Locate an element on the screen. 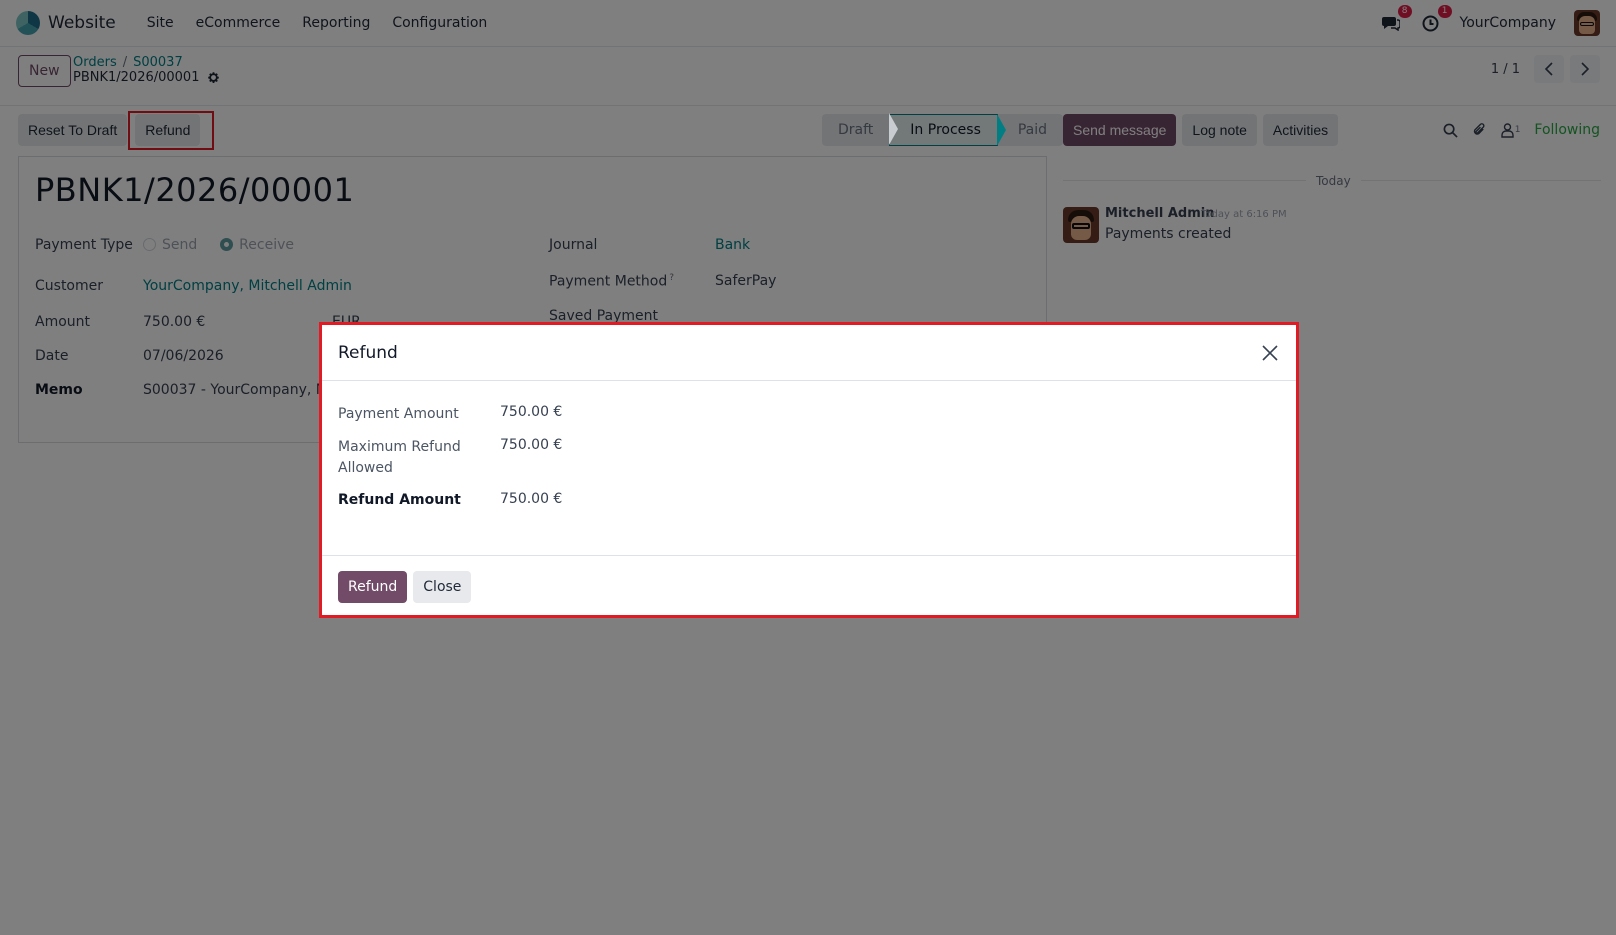 The height and width of the screenshot is (935, 1616). dialog-close-button is located at coordinates (1270, 353).